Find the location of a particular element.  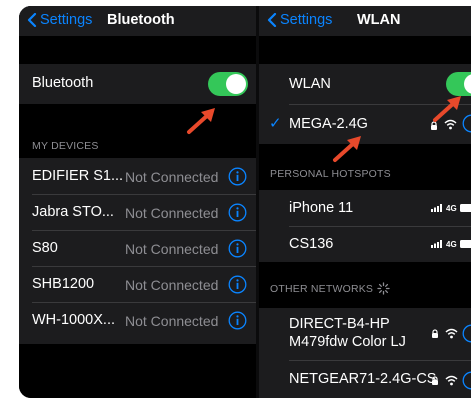

other-networks-header-row: OTHER NETWORKS is located at coordinates (370, 289).